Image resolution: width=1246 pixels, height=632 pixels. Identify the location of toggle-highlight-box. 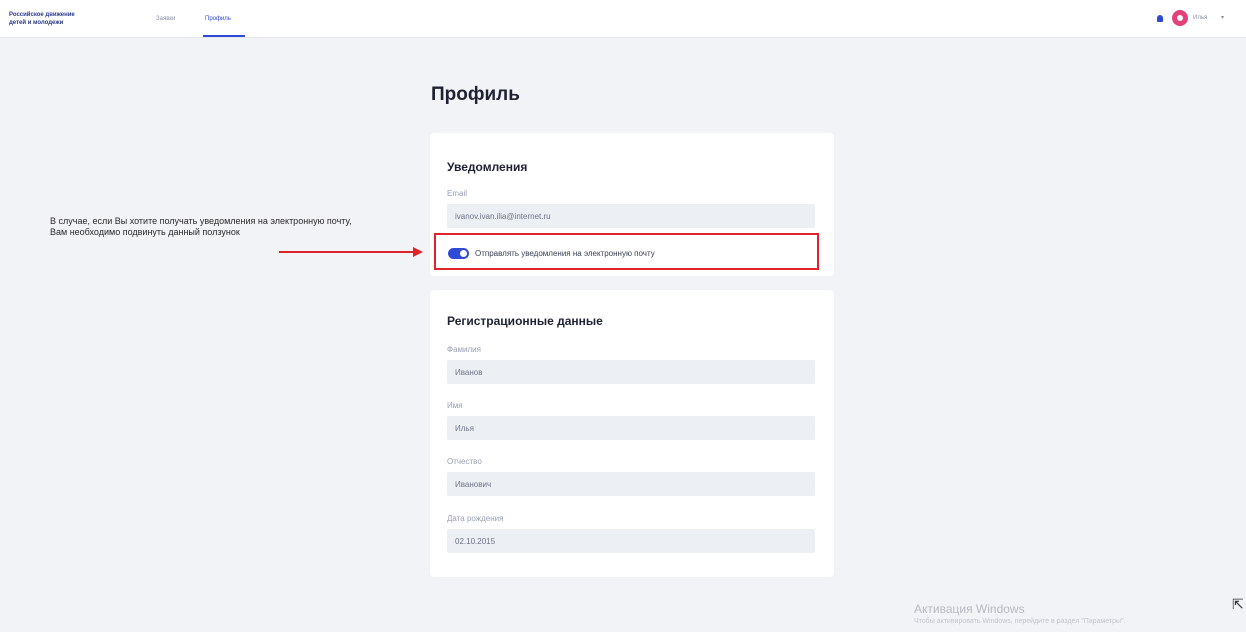
(626, 251).